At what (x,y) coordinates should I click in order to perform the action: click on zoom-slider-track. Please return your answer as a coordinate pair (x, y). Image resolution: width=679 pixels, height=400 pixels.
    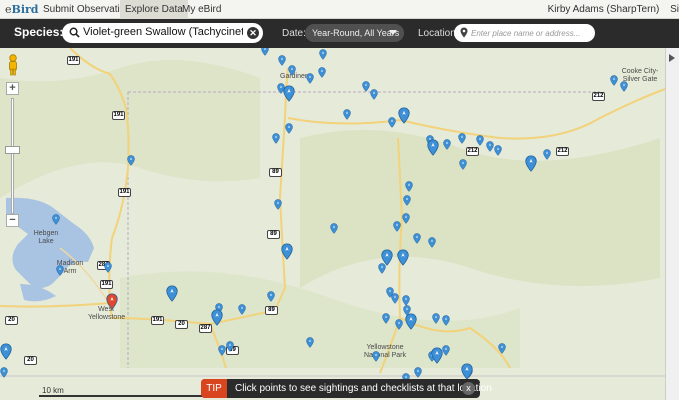
    Looking at the image, I should click on (12, 156).